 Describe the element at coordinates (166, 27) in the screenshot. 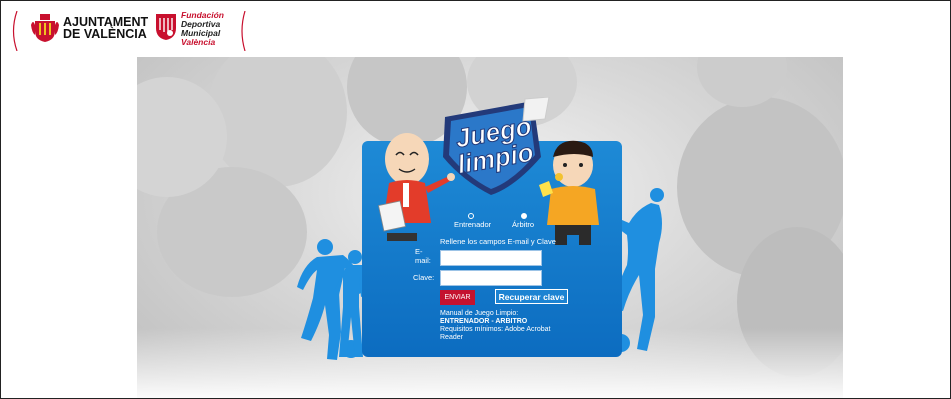

I see `fdm-emblem-icon` at that location.